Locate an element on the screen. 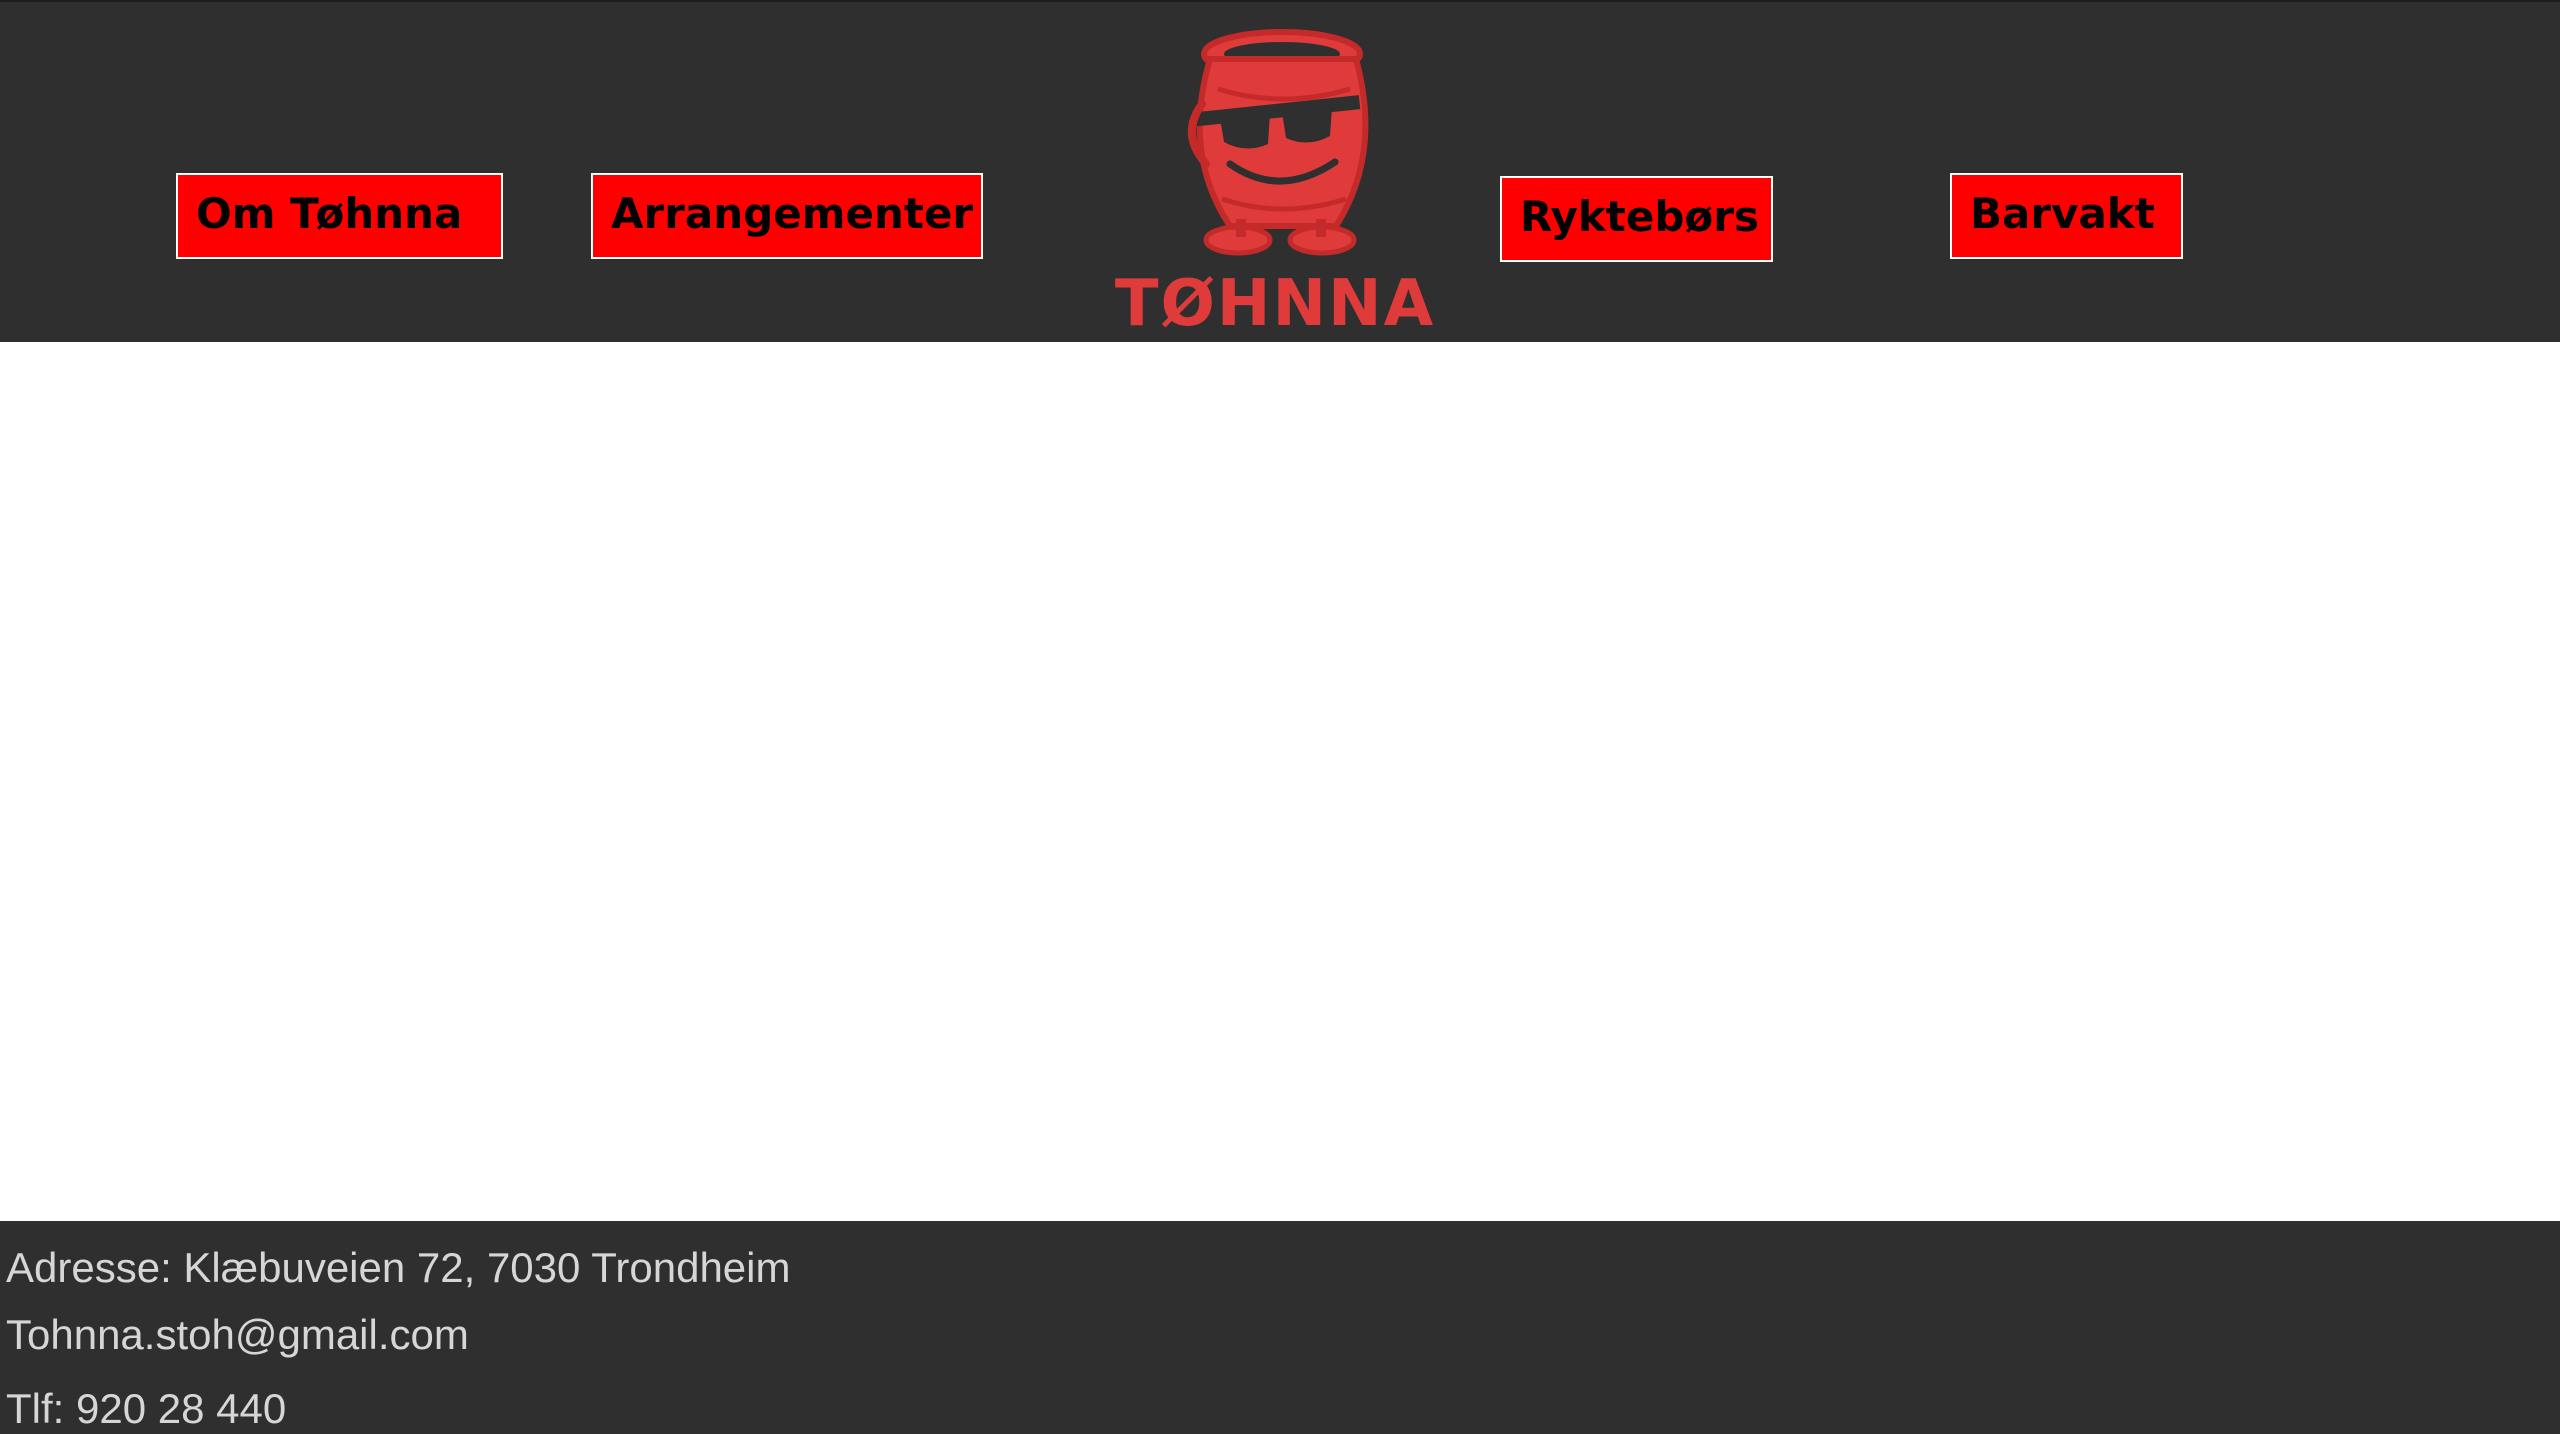 This screenshot has width=2560, height=1434. nav-om-tohnna-button: Om Tøhnna is located at coordinates (339, 216).